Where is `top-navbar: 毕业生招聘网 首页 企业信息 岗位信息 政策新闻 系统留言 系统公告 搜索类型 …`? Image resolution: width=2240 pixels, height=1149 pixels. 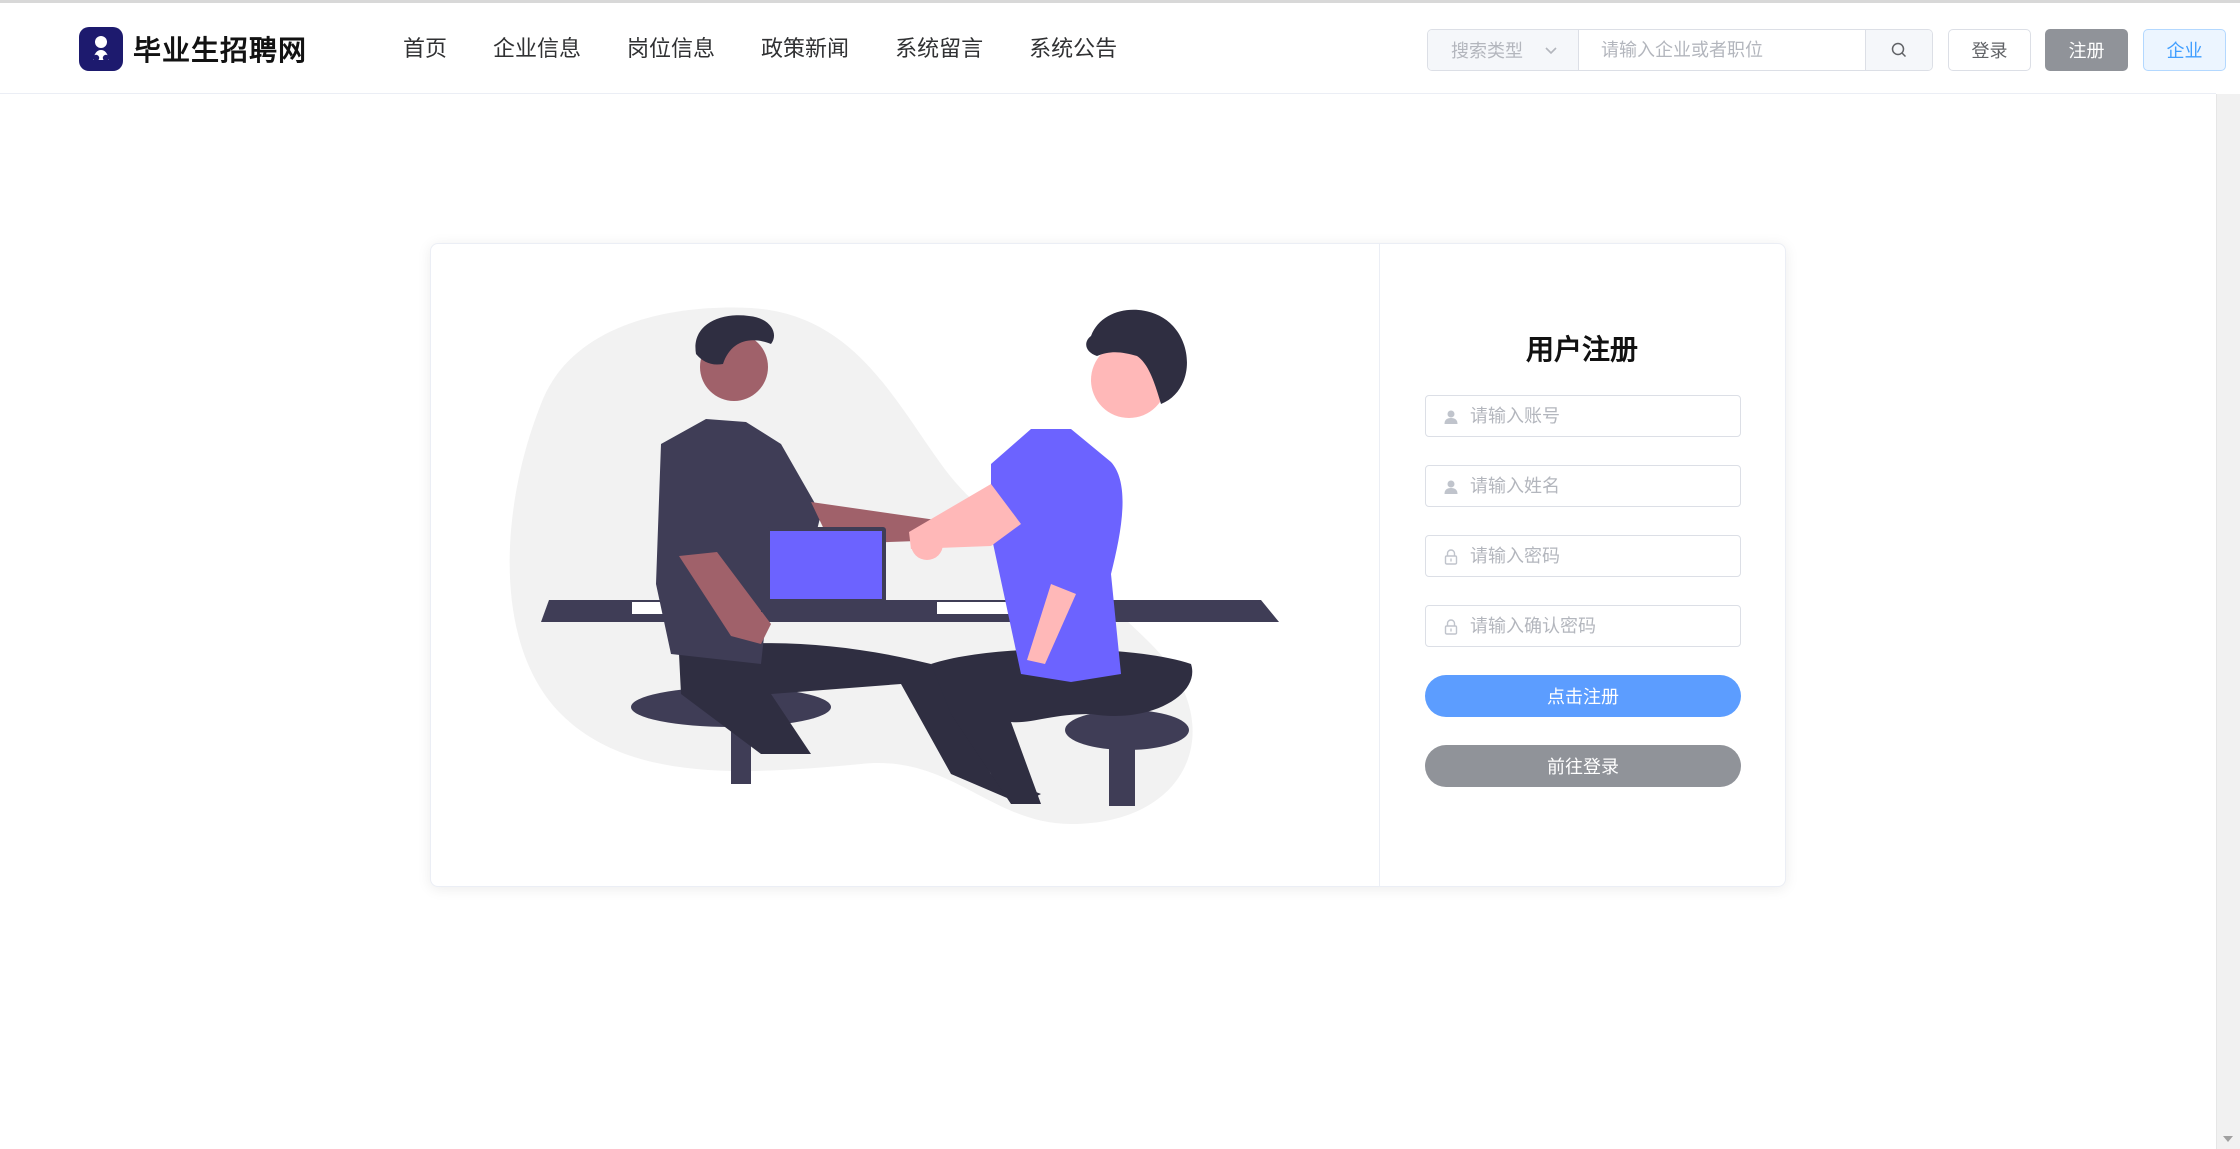 top-navbar: 毕业生招聘网 首页 企业信息 岗位信息 政策新闻 系统留言 系统公告 搜索类型 … is located at coordinates (1113, 48).